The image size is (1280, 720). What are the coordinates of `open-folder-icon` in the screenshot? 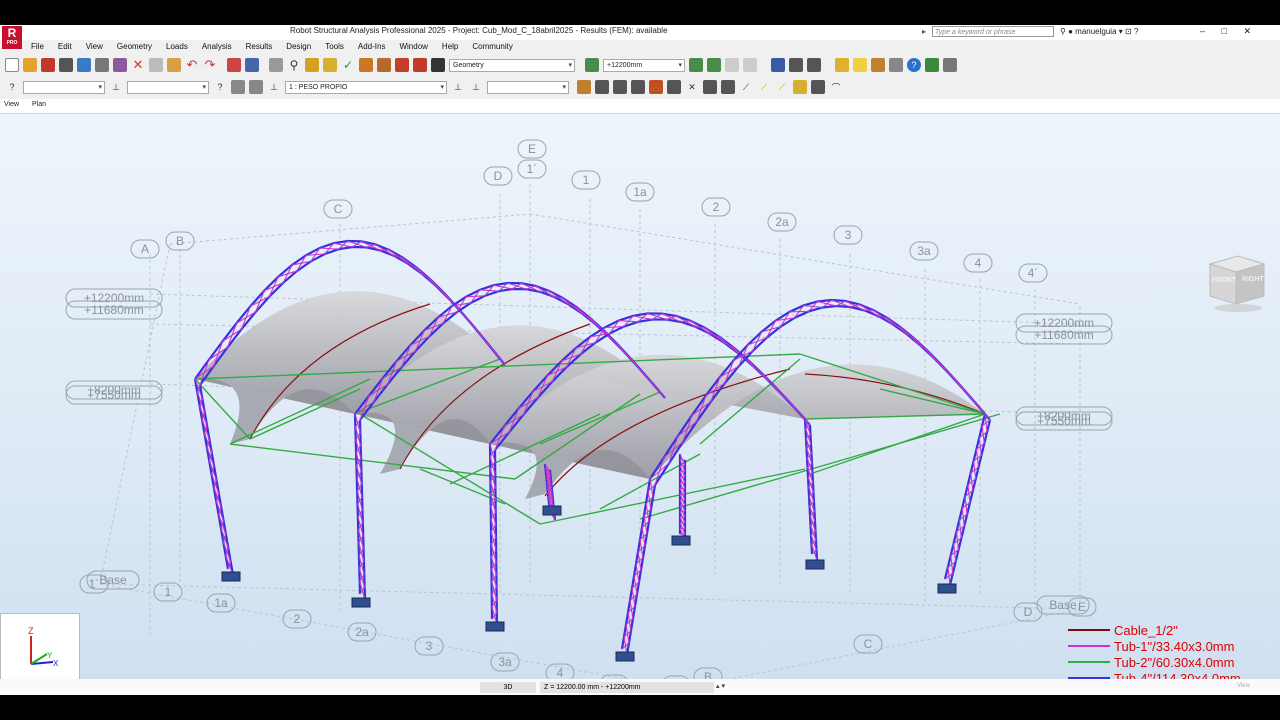 It's located at (30, 65).